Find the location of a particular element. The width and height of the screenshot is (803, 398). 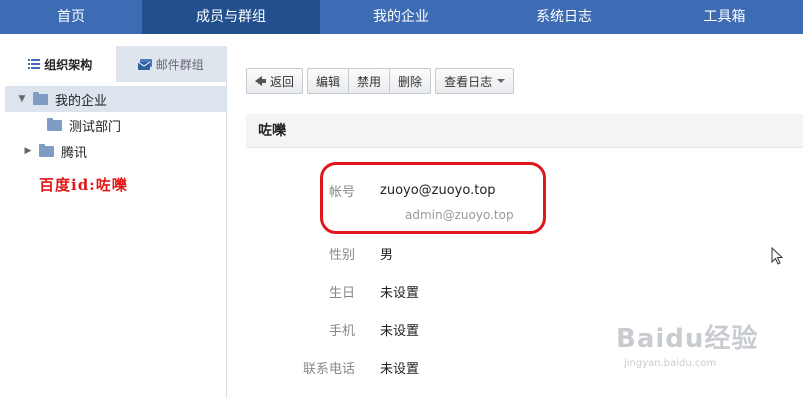

nav-tab-members-groups: 成员与群组 is located at coordinates (231, 17).